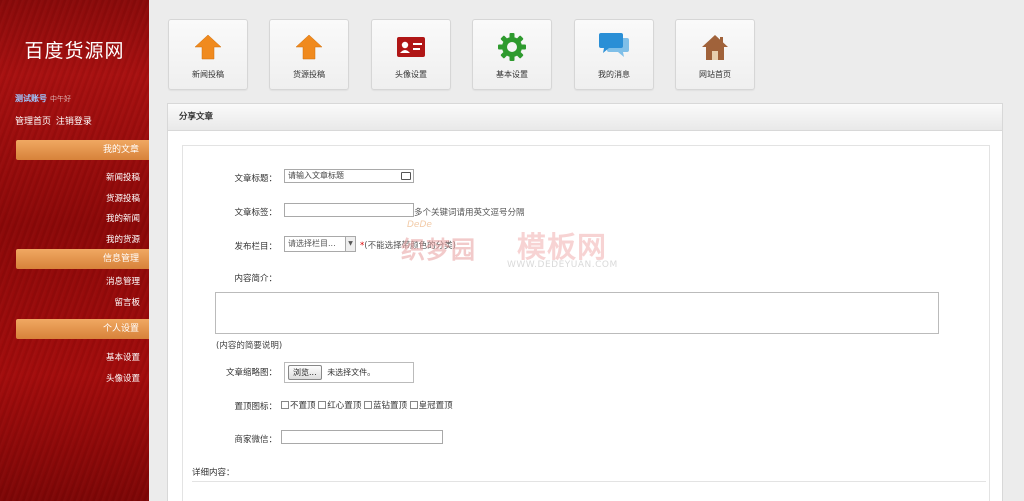  I want to click on divider, so click(589, 481).